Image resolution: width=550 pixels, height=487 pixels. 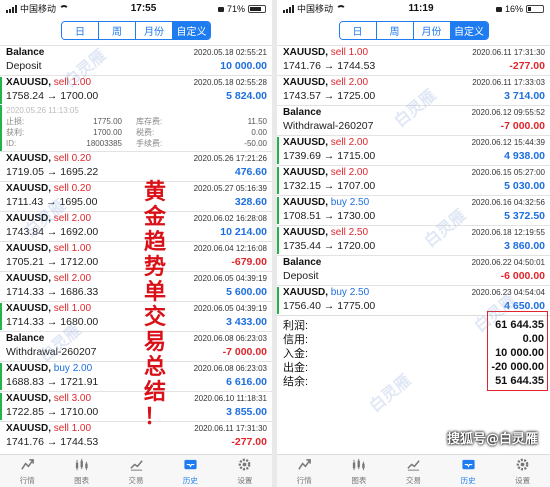 I want to click on calligraphy-char: ！, so click(x=154, y=417).